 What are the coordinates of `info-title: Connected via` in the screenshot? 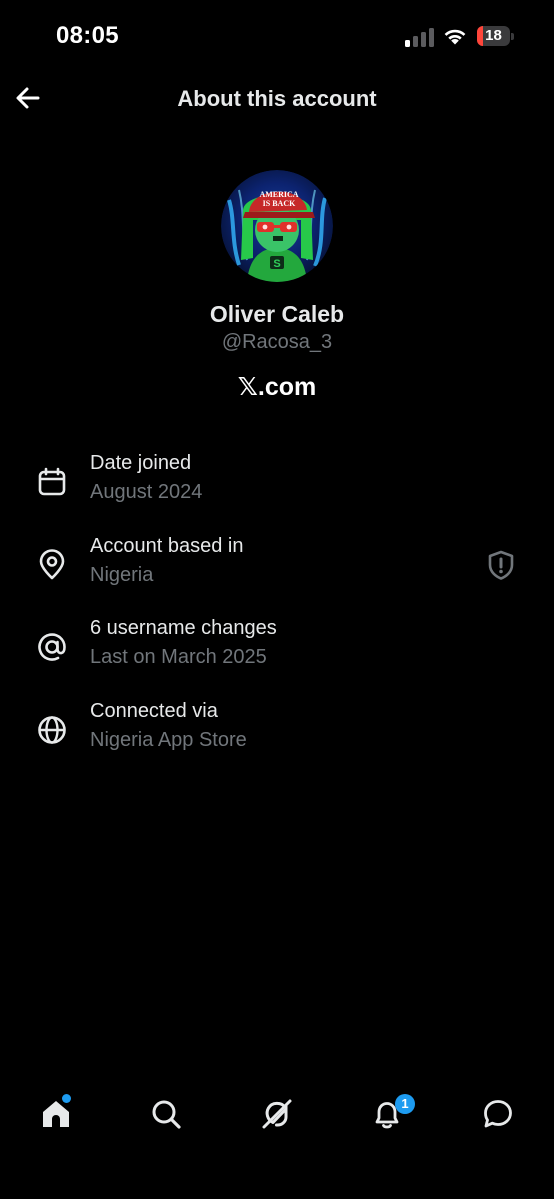 It's located at (154, 711).